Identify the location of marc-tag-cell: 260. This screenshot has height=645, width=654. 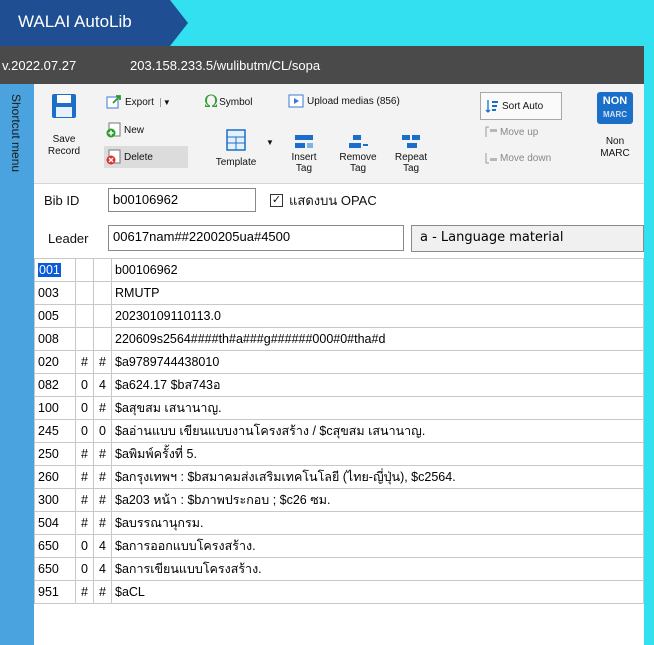
(55, 477).